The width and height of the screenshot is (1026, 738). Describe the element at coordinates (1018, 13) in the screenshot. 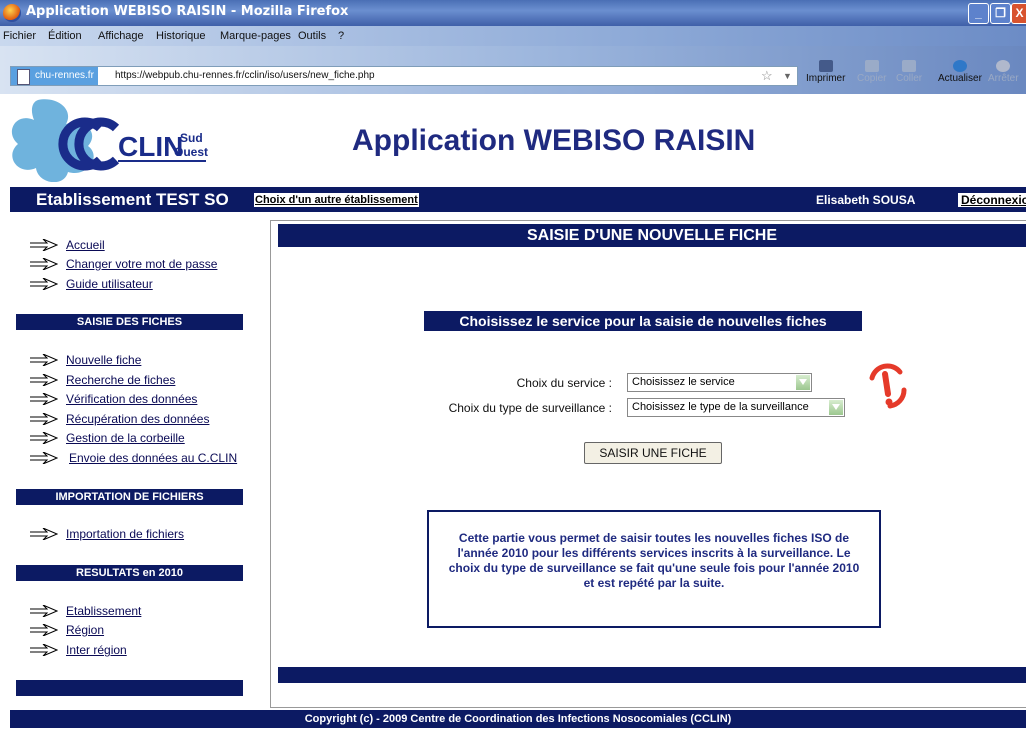

I see `close-button: X` at that location.